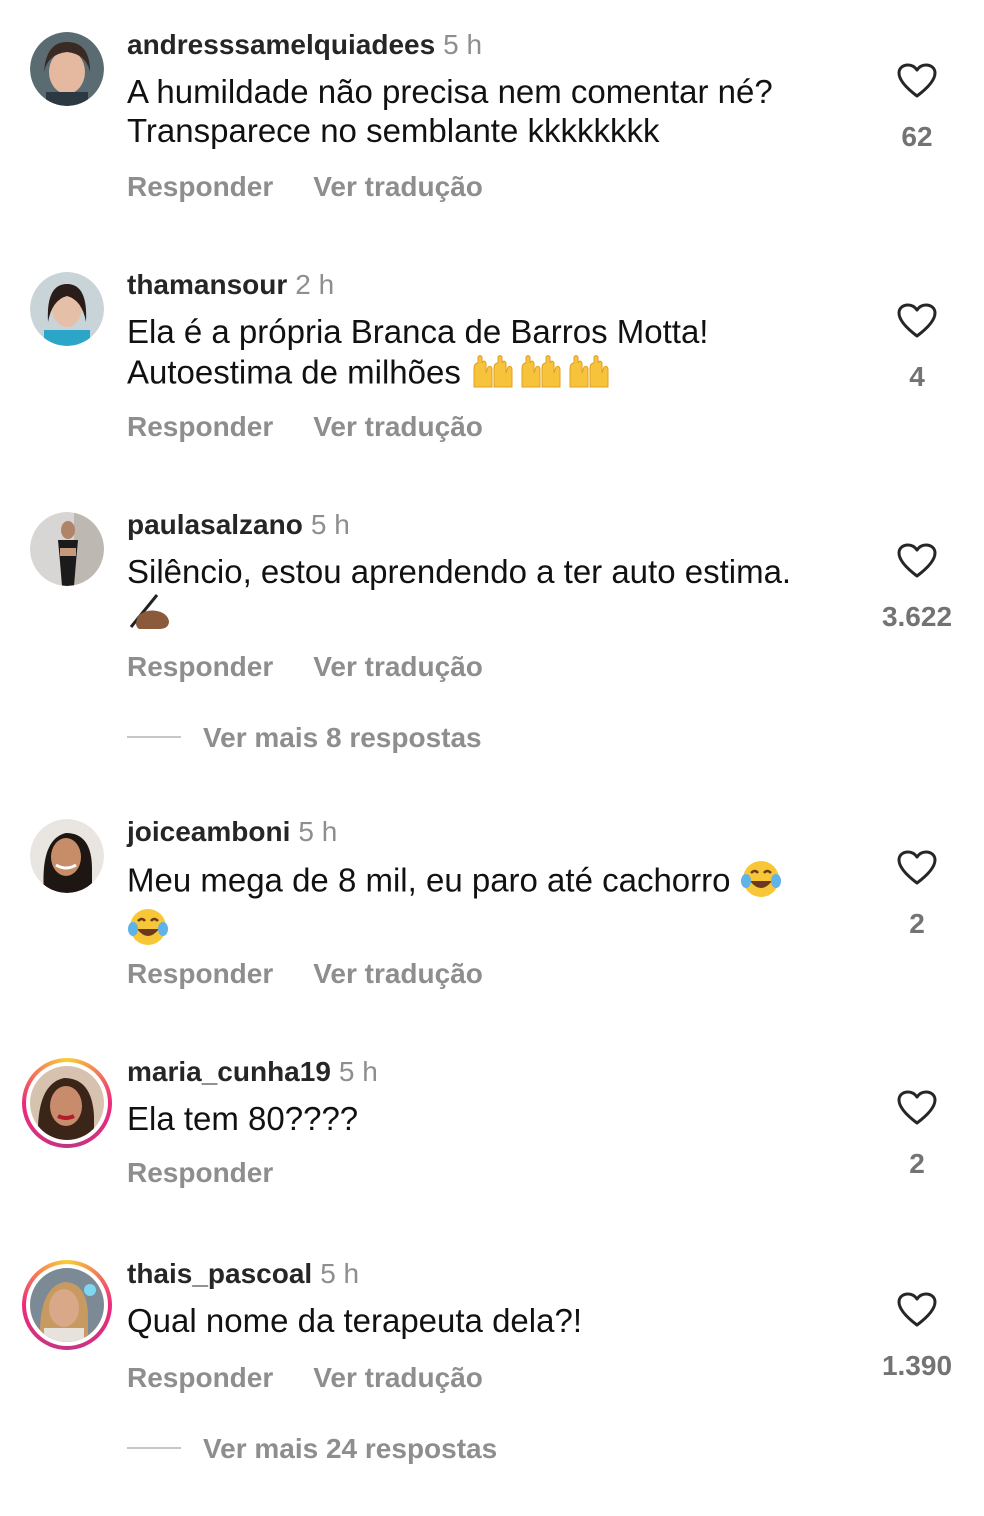 This screenshot has width=984, height=1516. I want to click on comment-username: thamansour, so click(207, 284).